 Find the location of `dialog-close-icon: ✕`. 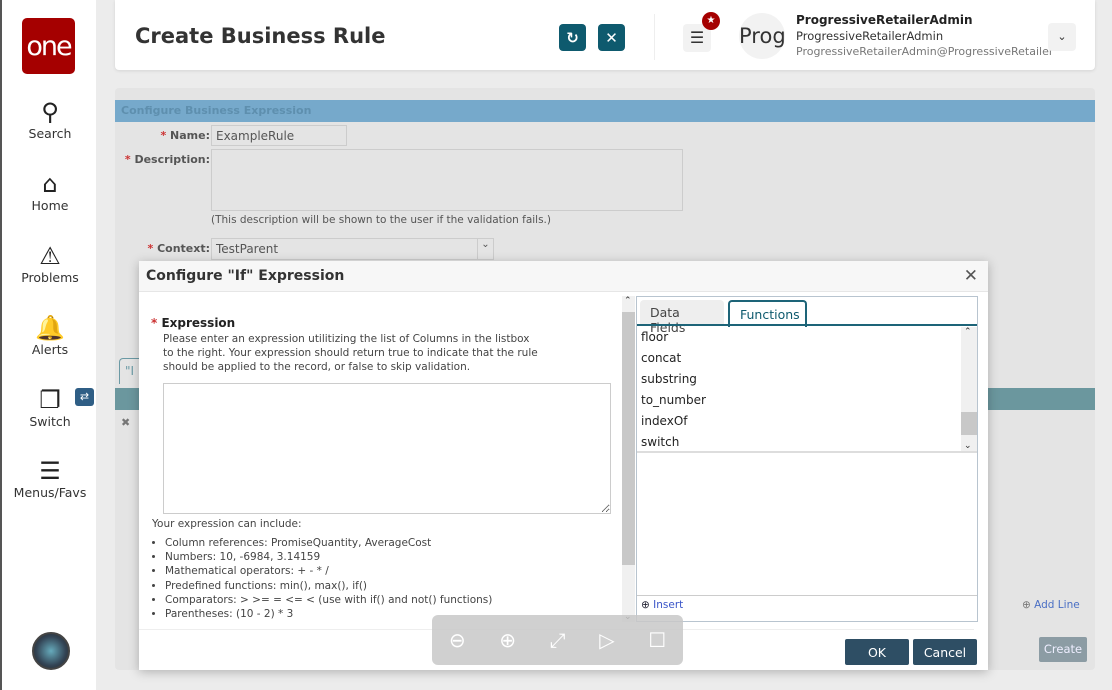

dialog-close-icon: ✕ is located at coordinates (971, 276).